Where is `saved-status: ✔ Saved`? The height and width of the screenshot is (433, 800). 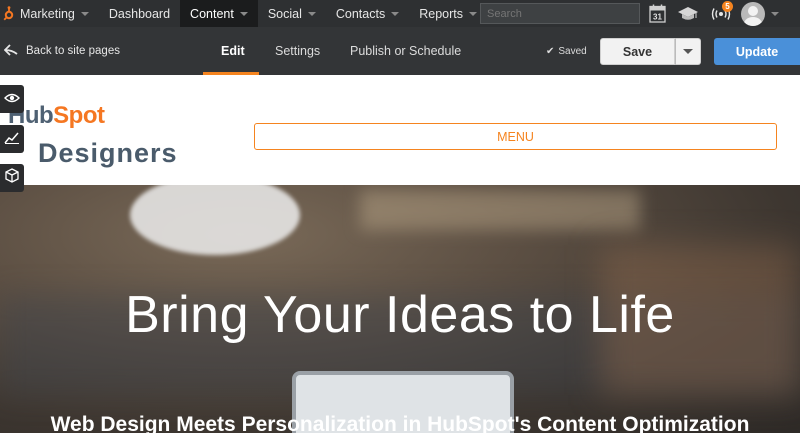
saved-status: ✔ Saved is located at coordinates (566, 51).